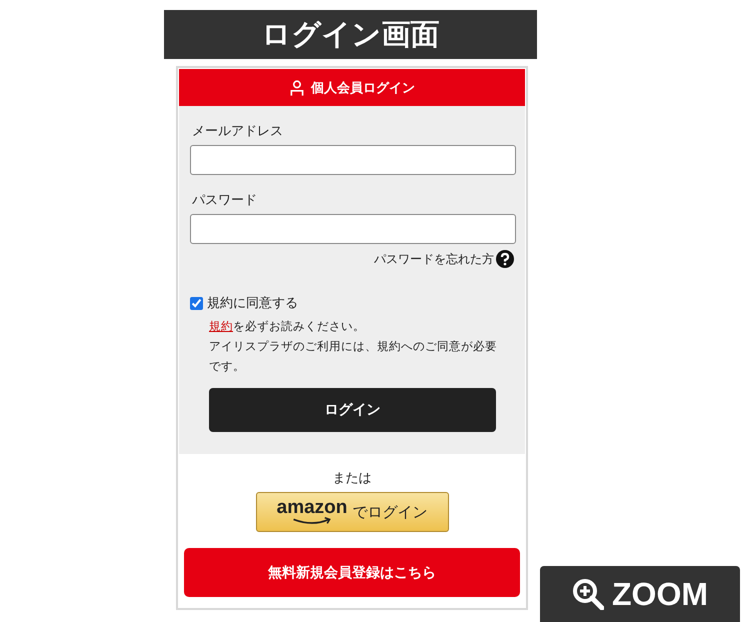 Image resolution: width=750 pixels, height=622 pixels. What do you see at coordinates (297, 87) in the screenshot?
I see `user-icon` at bounding box center [297, 87].